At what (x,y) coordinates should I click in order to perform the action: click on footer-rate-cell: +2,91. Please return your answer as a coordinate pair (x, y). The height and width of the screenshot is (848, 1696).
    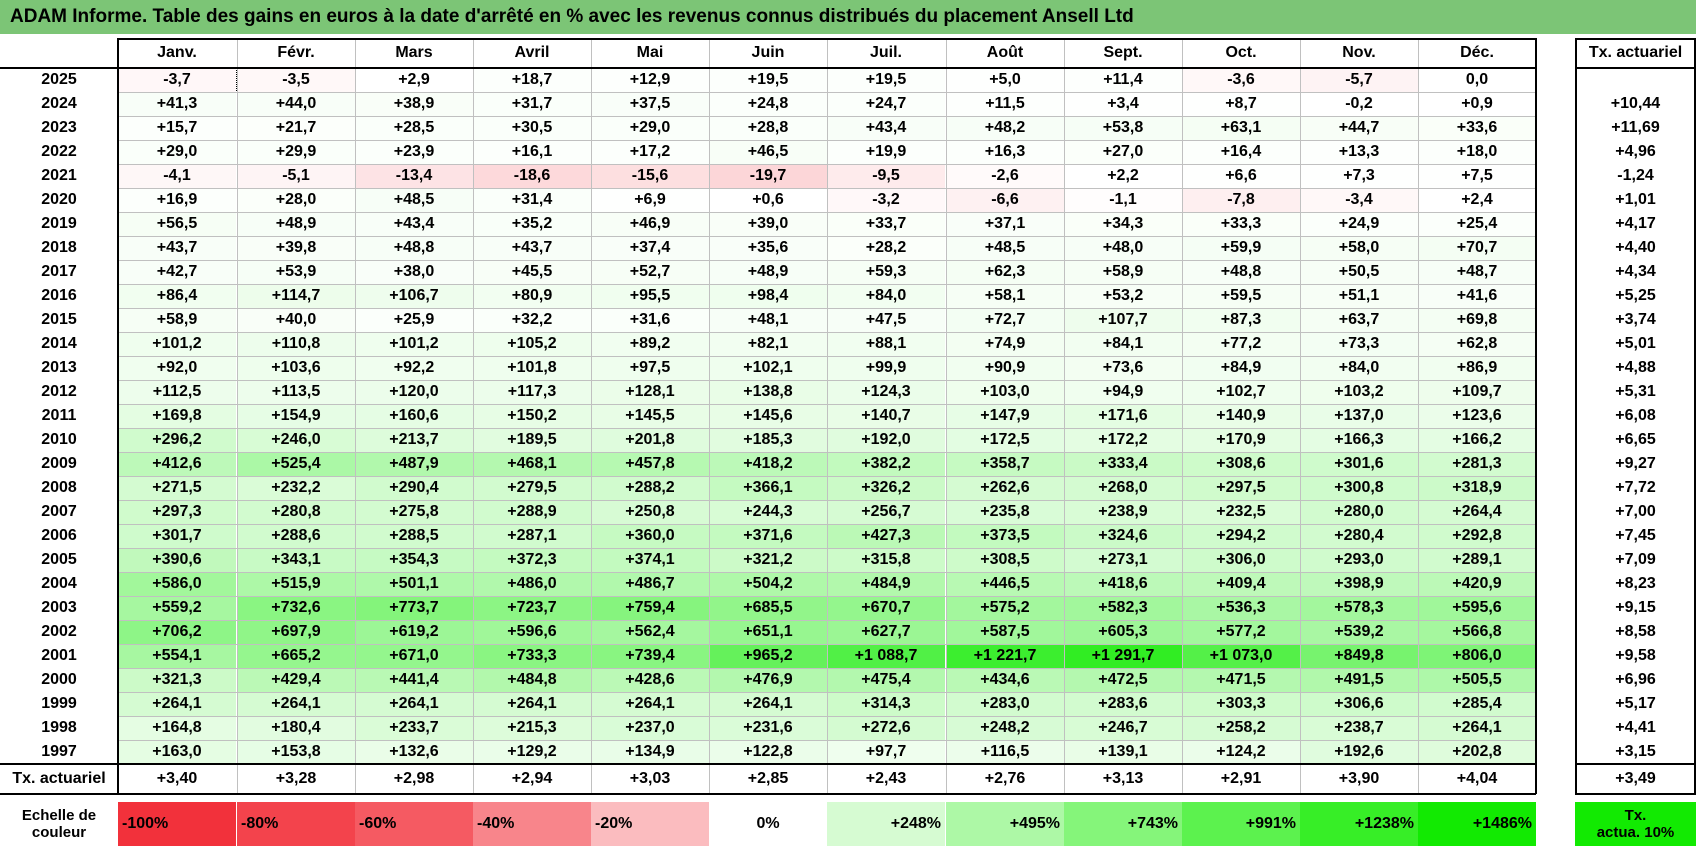
    Looking at the image, I should click on (1241, 778).